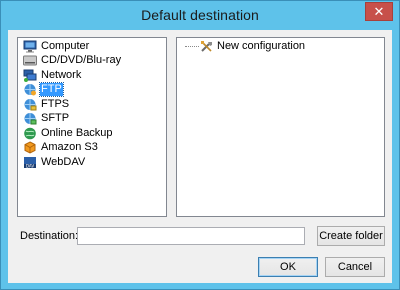 The height and width of the screenshot is (290, 400). What do you see at coordinates (55, 118) in the screenshot?
I see `source-item-label: SFTP` at bounding box center [55, 118].